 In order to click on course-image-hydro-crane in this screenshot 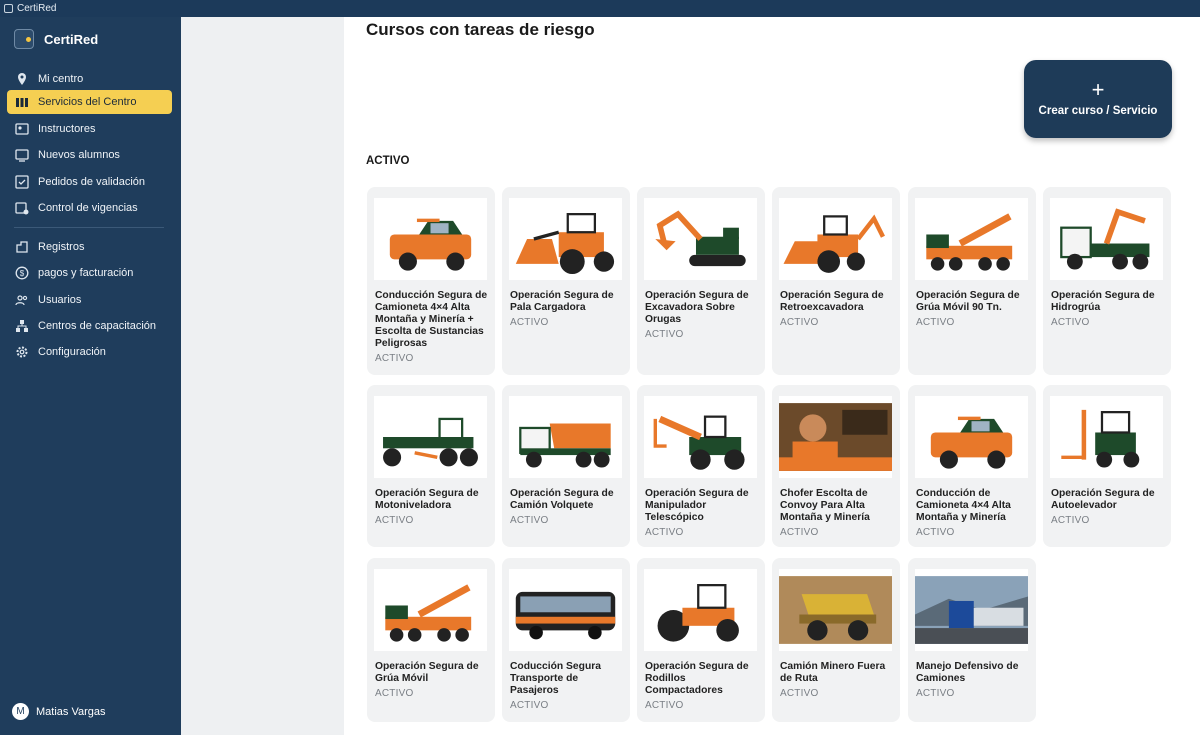, I will do `click(1106, 239)`.